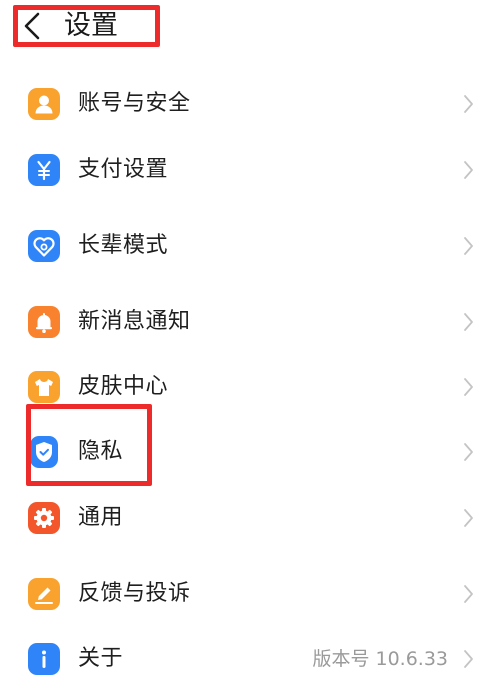 This screenshot has width=500, height=688. Describe the element at coordinates (44, 246) in the screenshot. I see `heart-icon` at that location.